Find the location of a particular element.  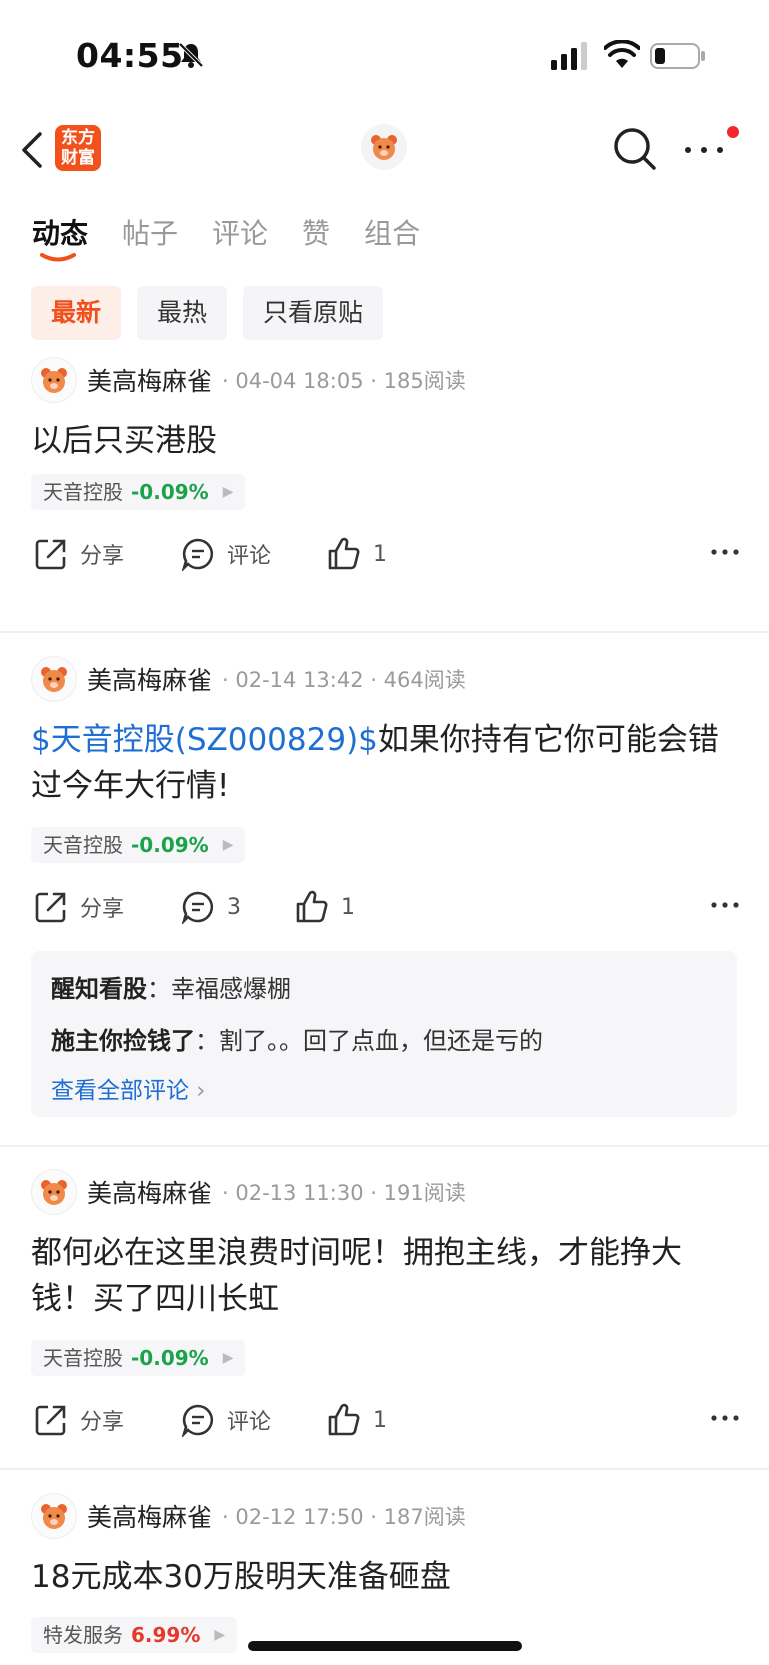

tab-posts: 帖子 is located at coordinates (150, 237).